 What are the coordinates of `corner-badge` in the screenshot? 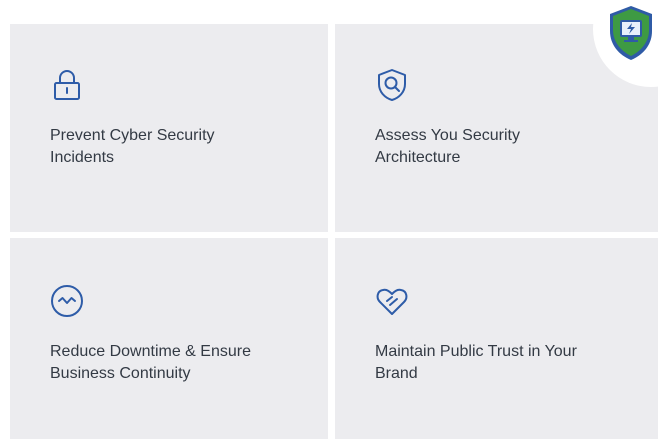 It's located at (623, 44).